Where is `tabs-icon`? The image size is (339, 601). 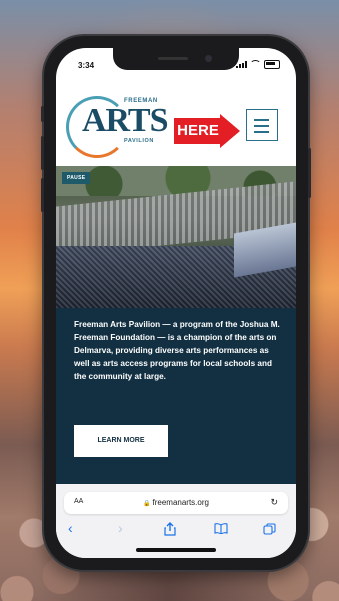
tabs-icon is located at coordinates (269, 529).